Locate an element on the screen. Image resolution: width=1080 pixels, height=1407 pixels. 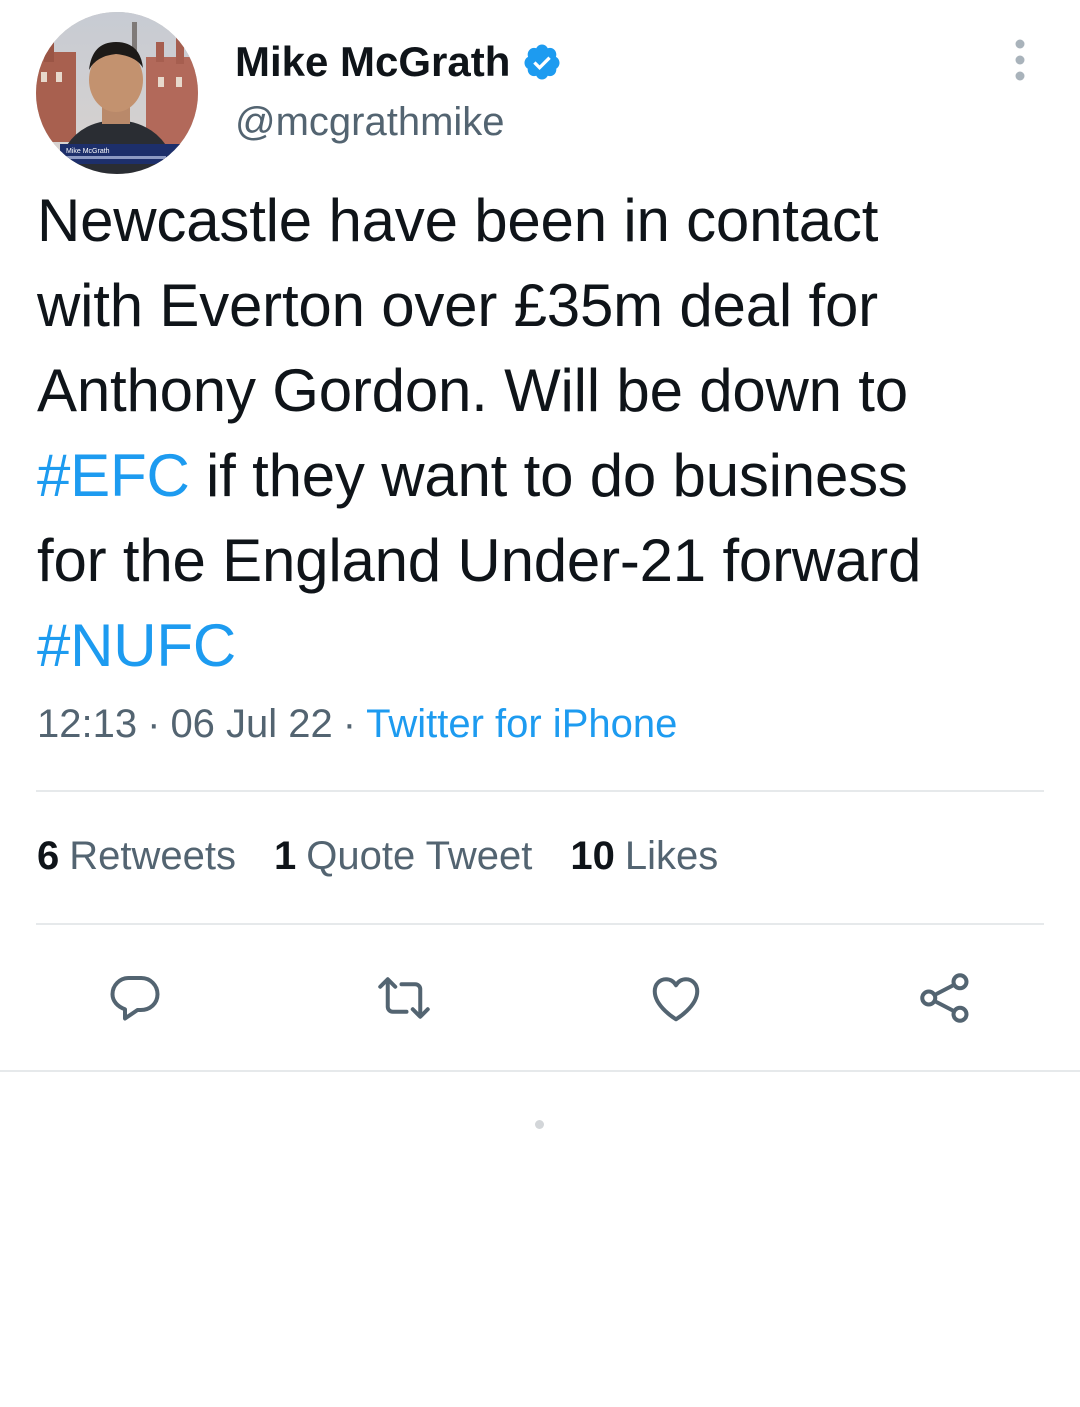
like-button is located at coordinates (676, 998).